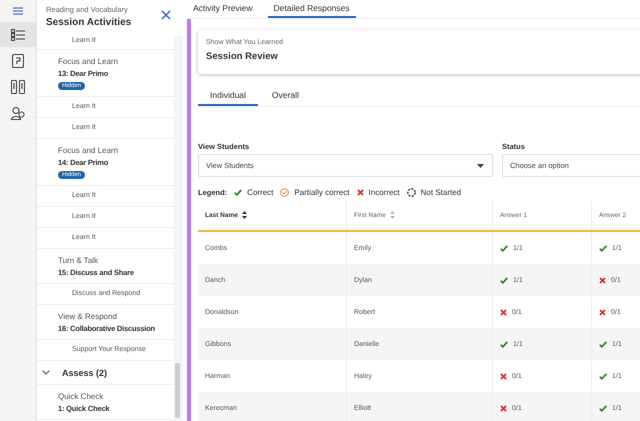 Image resolution: width=640 pixels, height=421 pixels. What do you see at coordinates (260, 192) in the screenshot?
I see `legend-text: Correct` at bounding box center [260, 192].